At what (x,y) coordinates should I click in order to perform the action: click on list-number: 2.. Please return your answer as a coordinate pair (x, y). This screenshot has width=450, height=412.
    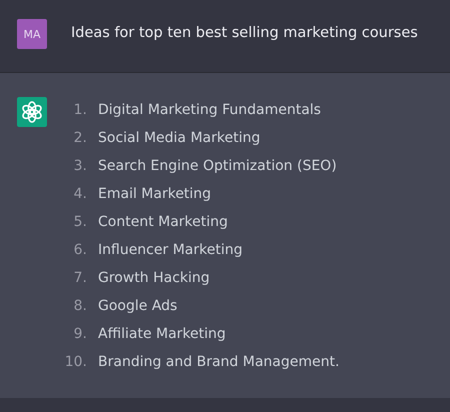
    Looking at the image, I should click on (79, 138).